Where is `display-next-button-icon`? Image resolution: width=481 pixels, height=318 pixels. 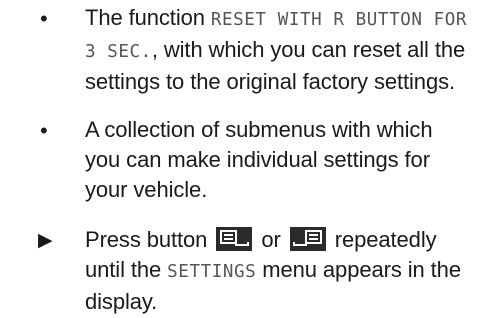 display-next-button-icon is located at coordinates (307, 239).